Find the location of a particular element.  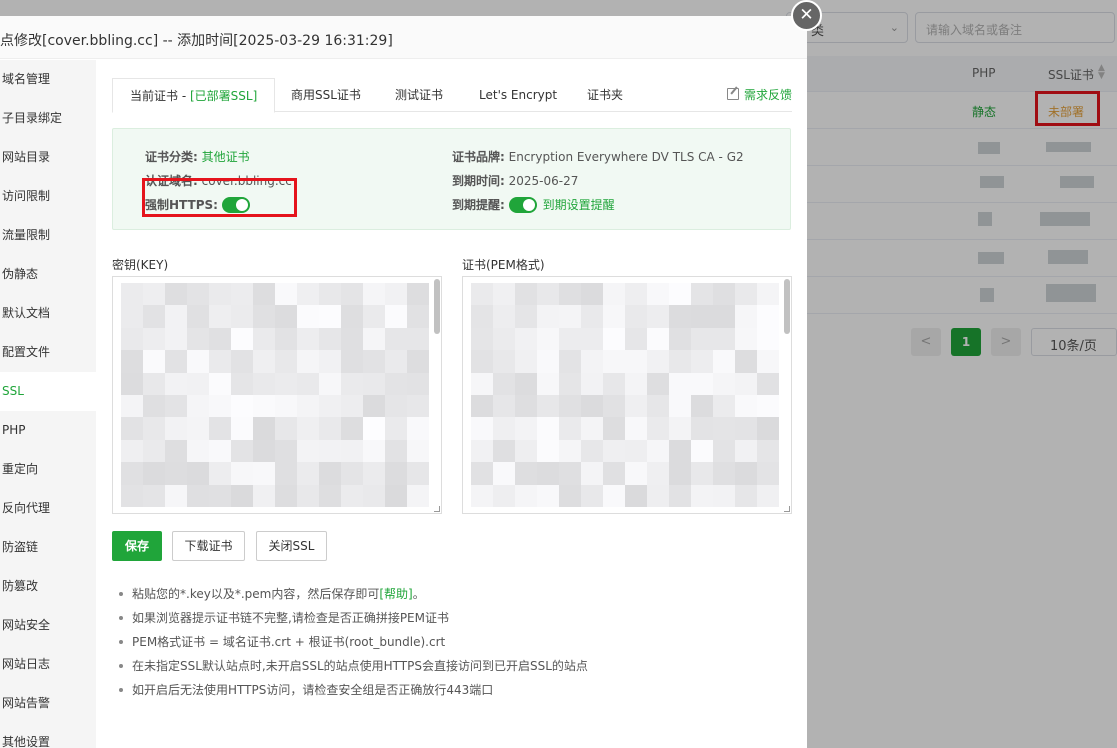

sidebar-item: 伪静态 is located at coordinates (48, 274).